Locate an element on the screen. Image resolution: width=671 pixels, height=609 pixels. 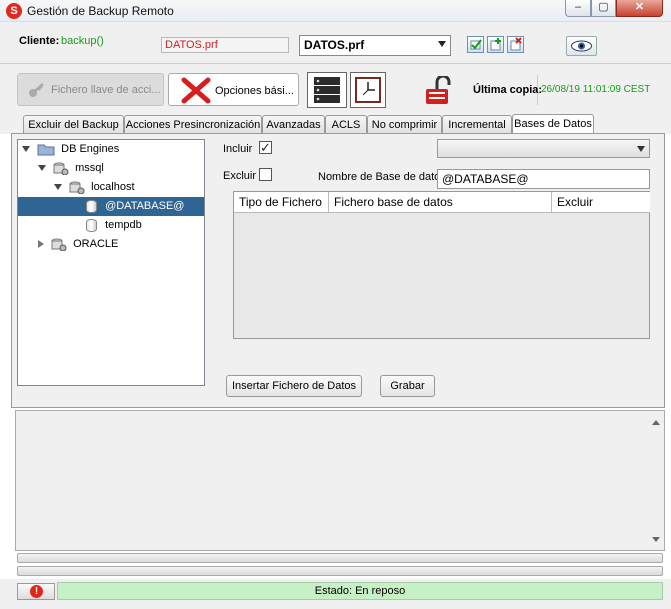
collapse-arrow-icon is located at coordinates (41, 244).